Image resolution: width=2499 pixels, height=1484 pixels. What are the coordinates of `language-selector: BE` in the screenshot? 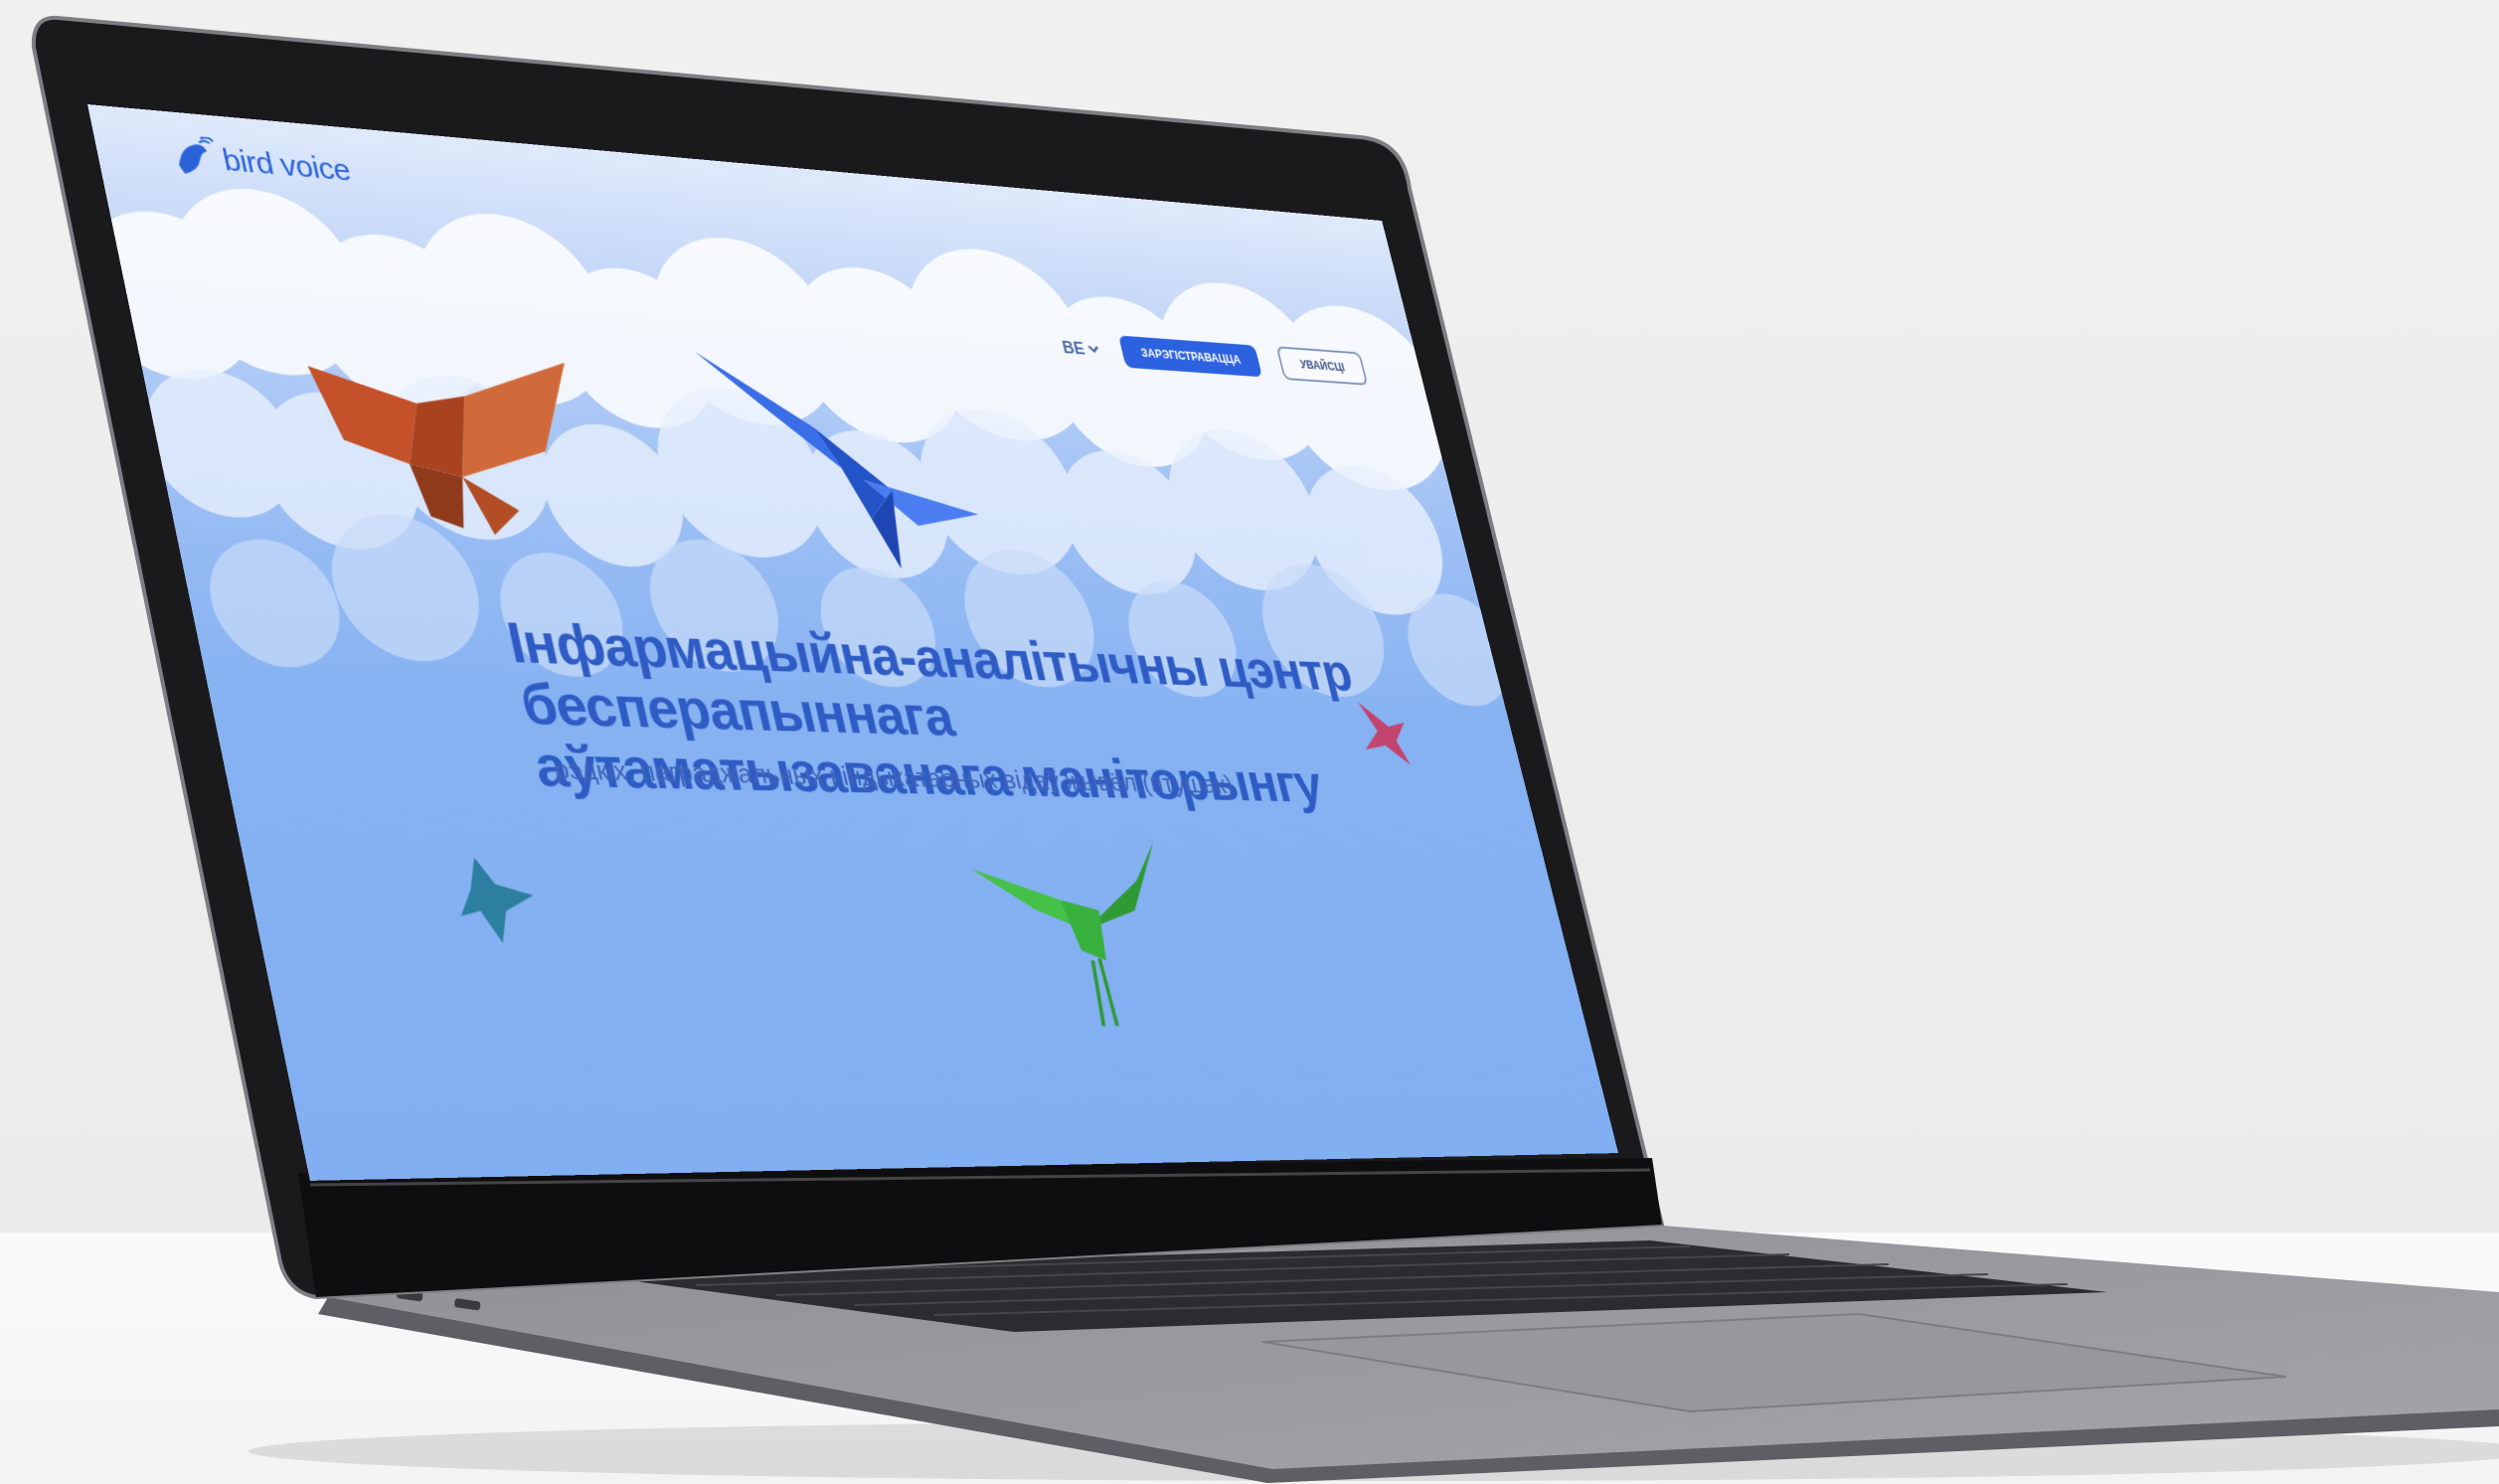 It's located at (1081, 348).